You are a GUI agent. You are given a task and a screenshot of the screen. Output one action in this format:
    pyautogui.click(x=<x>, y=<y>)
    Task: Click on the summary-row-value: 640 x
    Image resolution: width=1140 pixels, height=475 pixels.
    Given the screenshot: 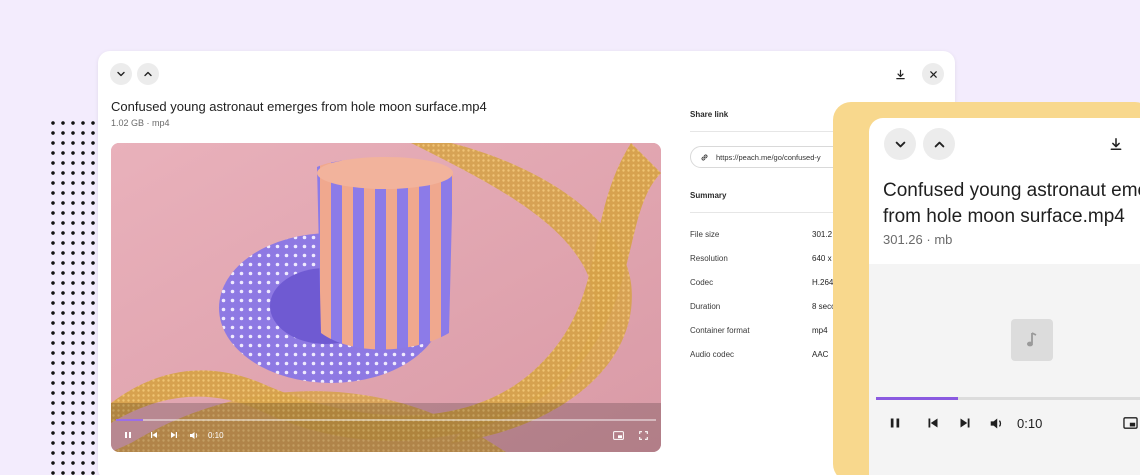 What is the action you would take?
    pyautogui.click(x=822, y=258)
    